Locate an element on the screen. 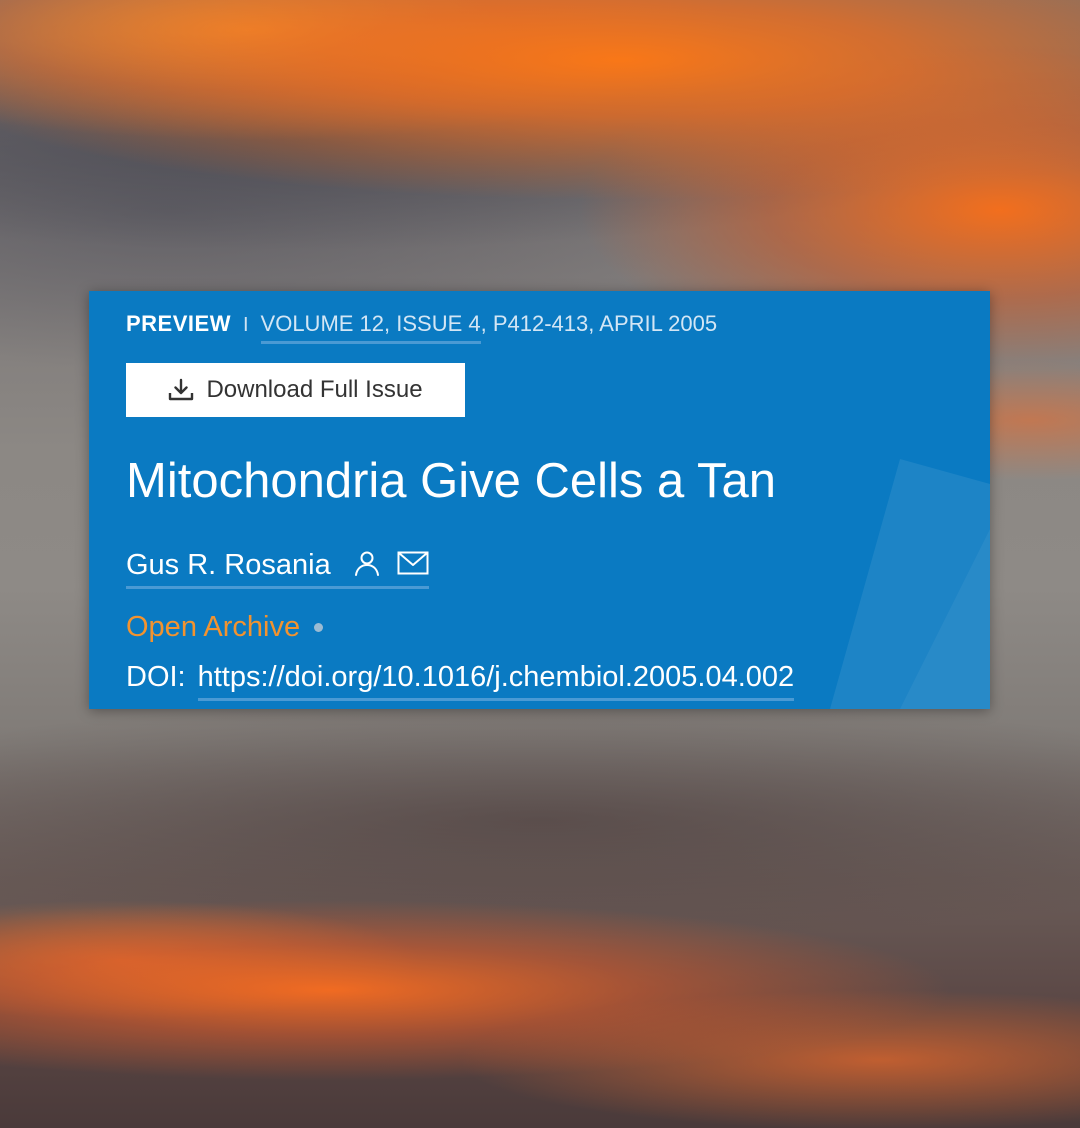 Image resolution: width=1080 pixels, height=1128 pixels. download-button-label: Download Full Issue is located at coordinates (314, 389).